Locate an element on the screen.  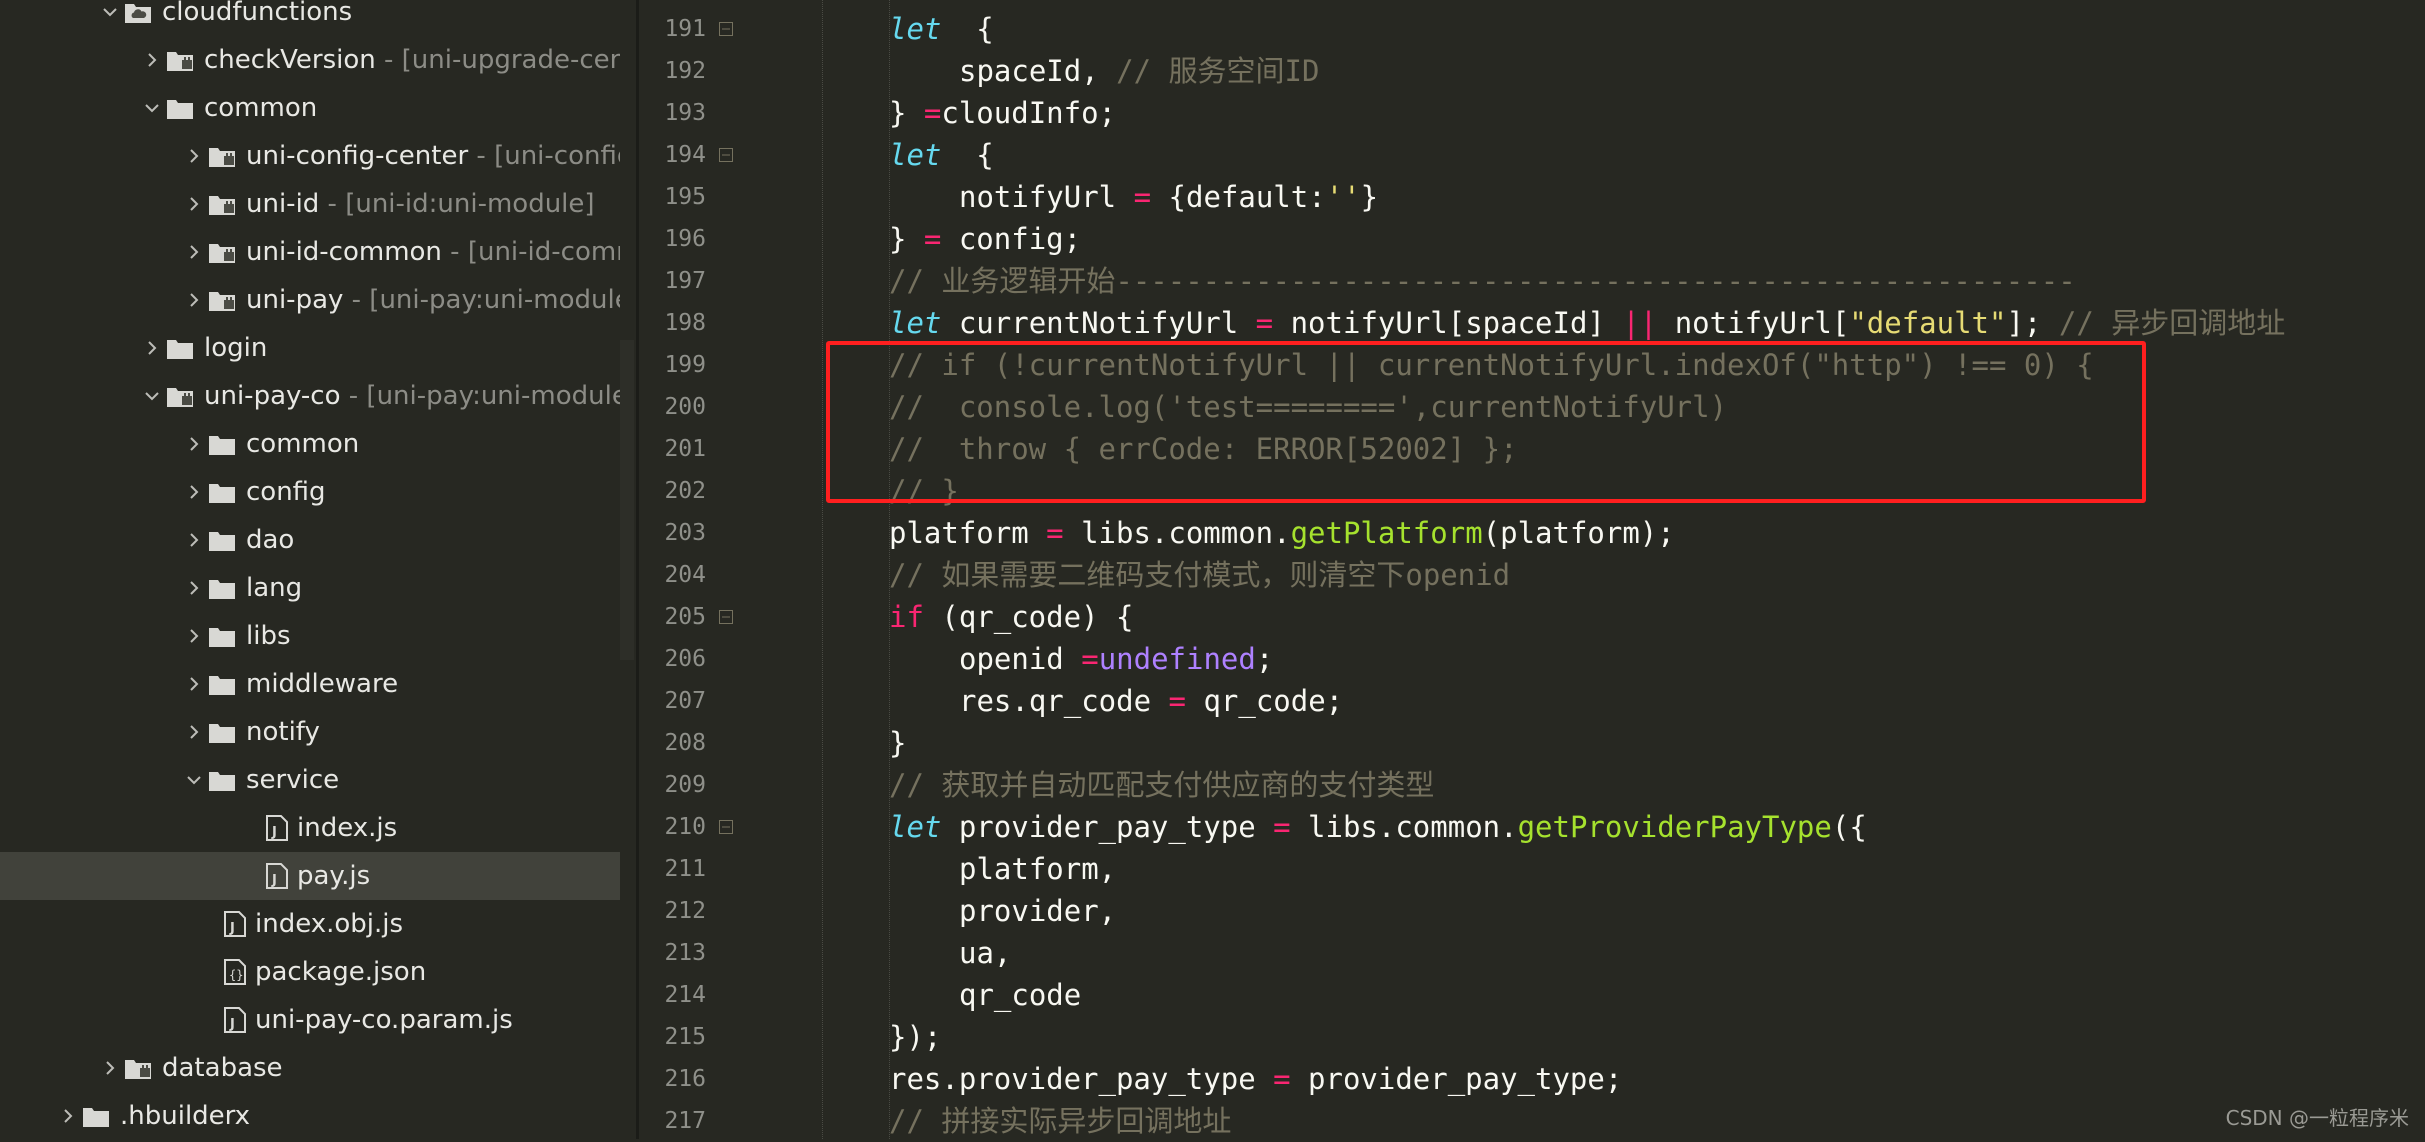
tree-item-index-obj-js: Jindex.obj.js is located at coordinates (310, 924).